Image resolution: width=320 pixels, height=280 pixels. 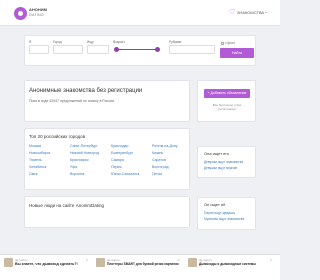 What do you see at coordinates (33, 174) in the screenshot?
I see `city-link: Омск` at bounding box center [33, 174].